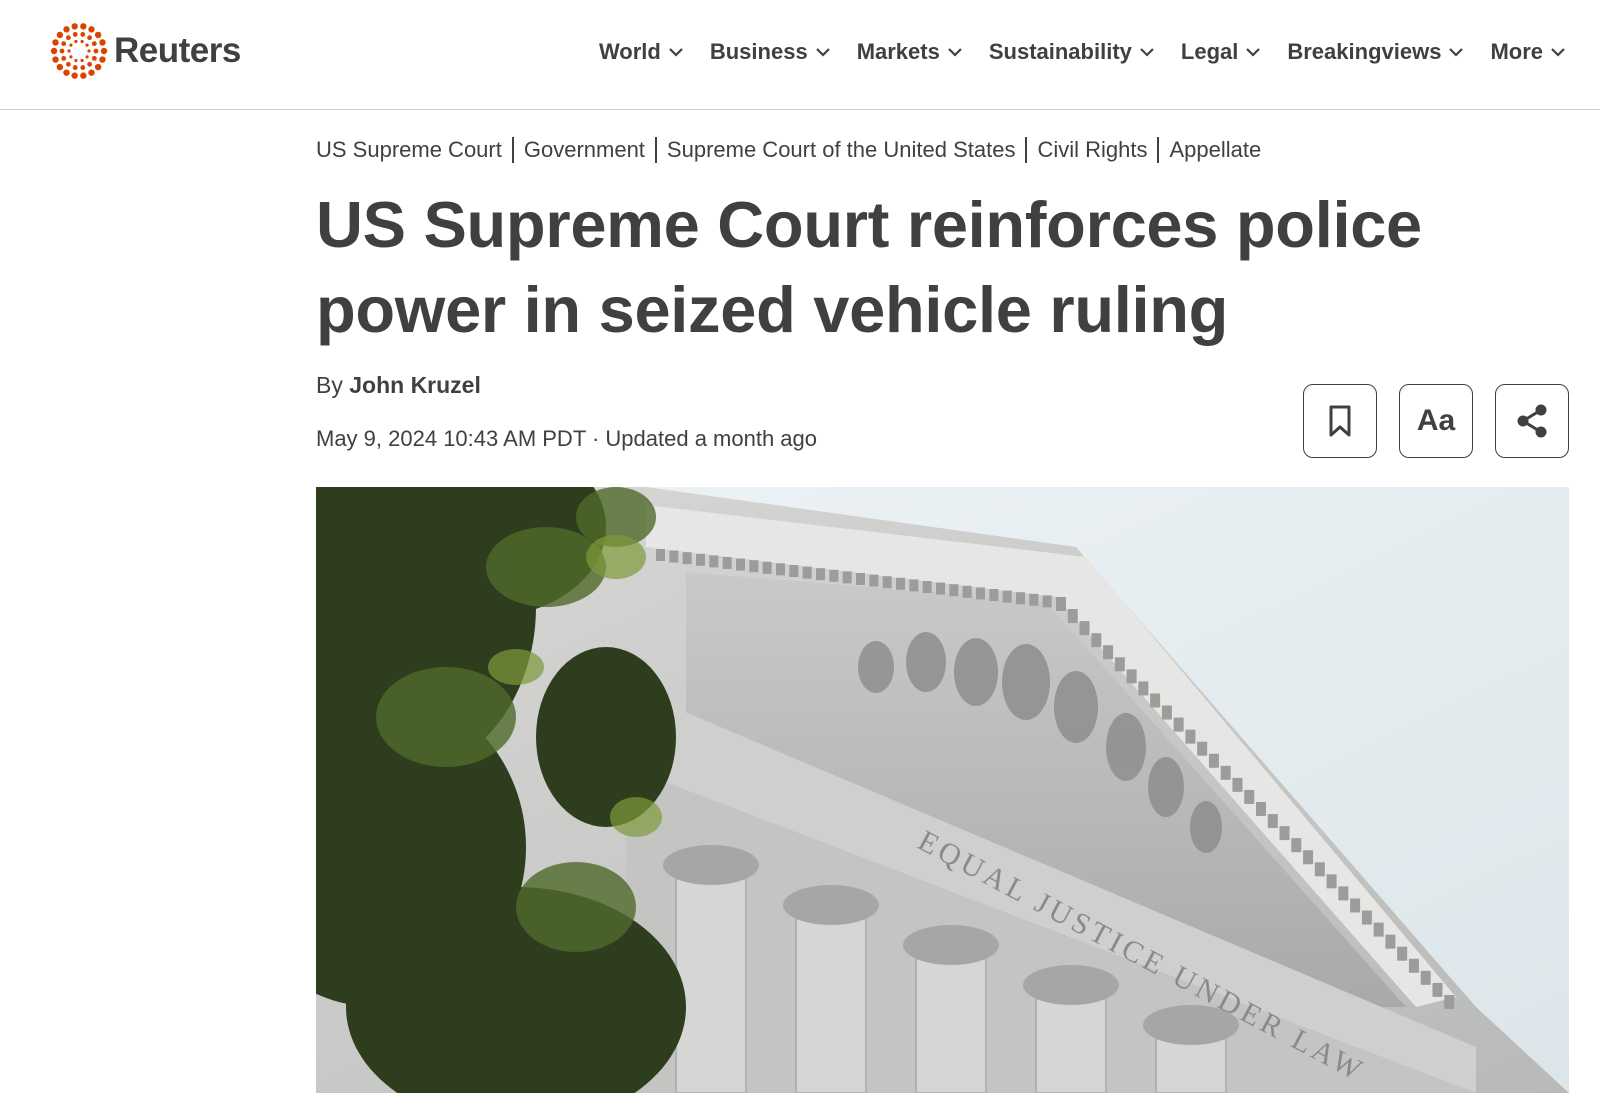 This screenshot has width=1600, height=1093. I want to click on nav-item-label: Markets, so click(898, 51).